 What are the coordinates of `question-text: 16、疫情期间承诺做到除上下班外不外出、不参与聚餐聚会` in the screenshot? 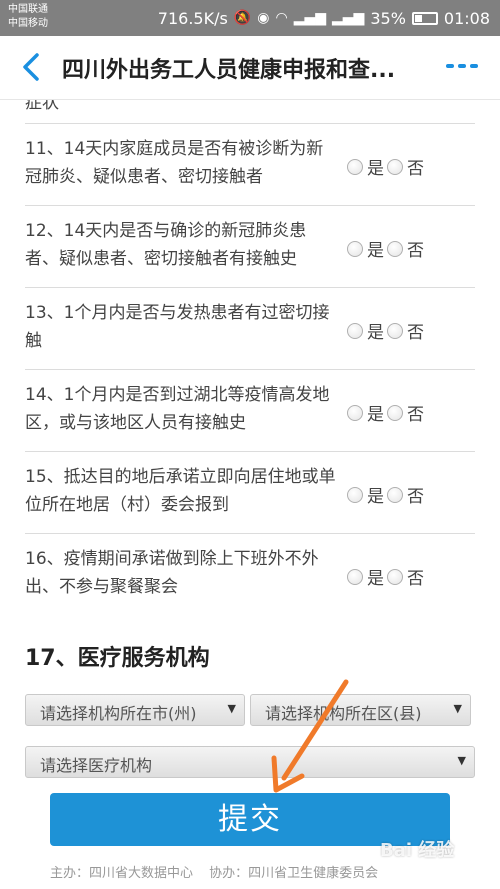 It's located at (172, 573).